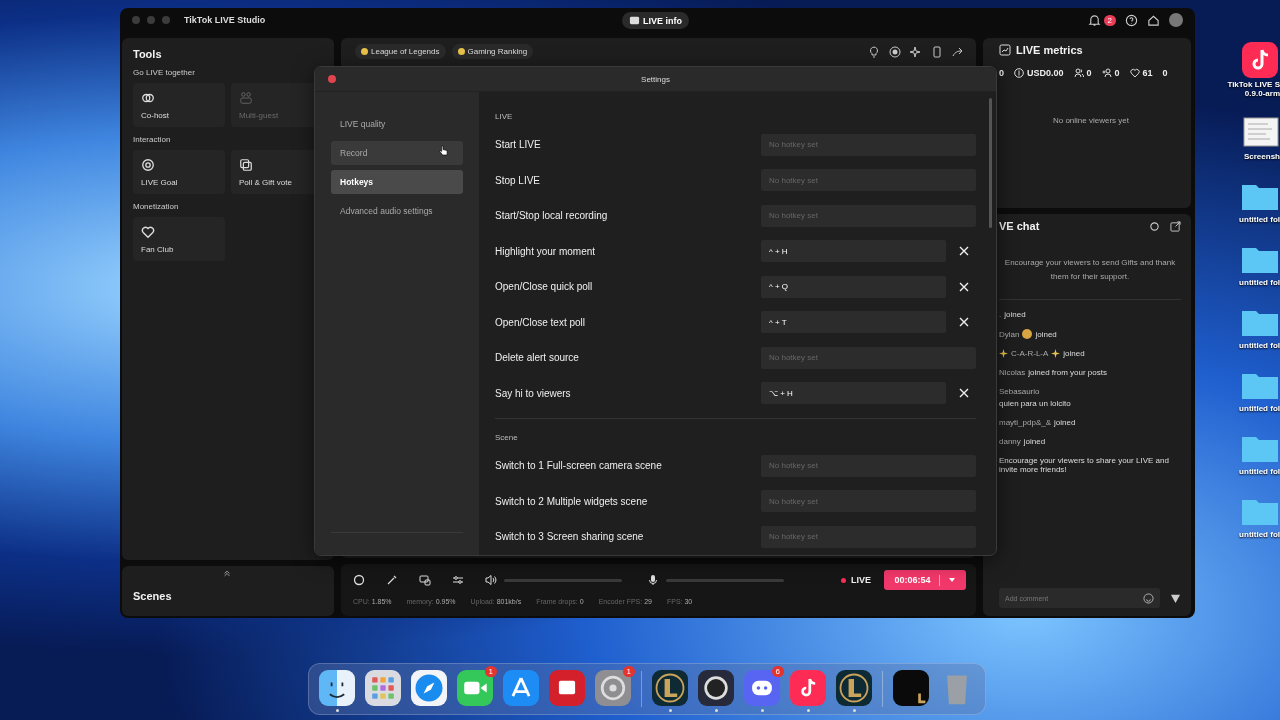  Describe the element at coordinates (1090, 120) in the screenshot. I see `empty-message: No online viewers yet` at that location.